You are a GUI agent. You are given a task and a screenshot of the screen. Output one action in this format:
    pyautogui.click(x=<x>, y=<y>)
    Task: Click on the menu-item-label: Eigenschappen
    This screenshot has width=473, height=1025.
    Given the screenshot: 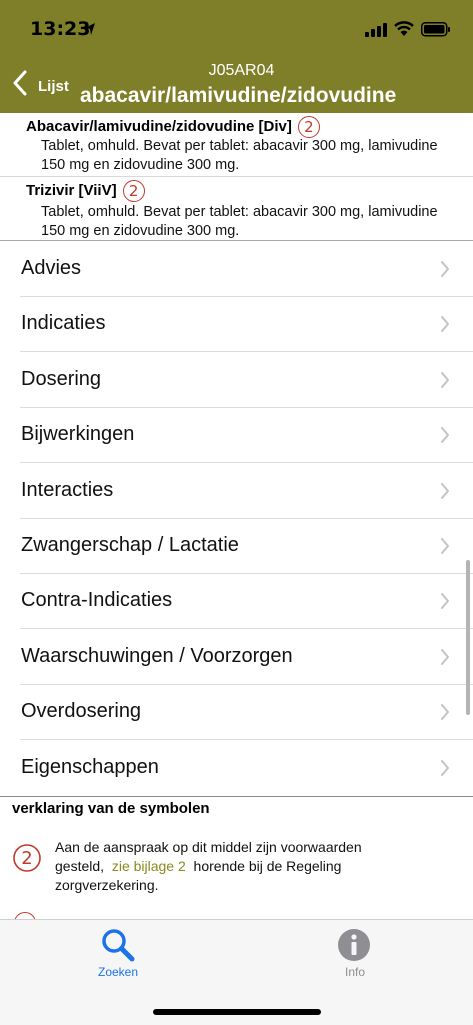 What is the action you would take?
    pyautogui.click(x=90, y=767)
    